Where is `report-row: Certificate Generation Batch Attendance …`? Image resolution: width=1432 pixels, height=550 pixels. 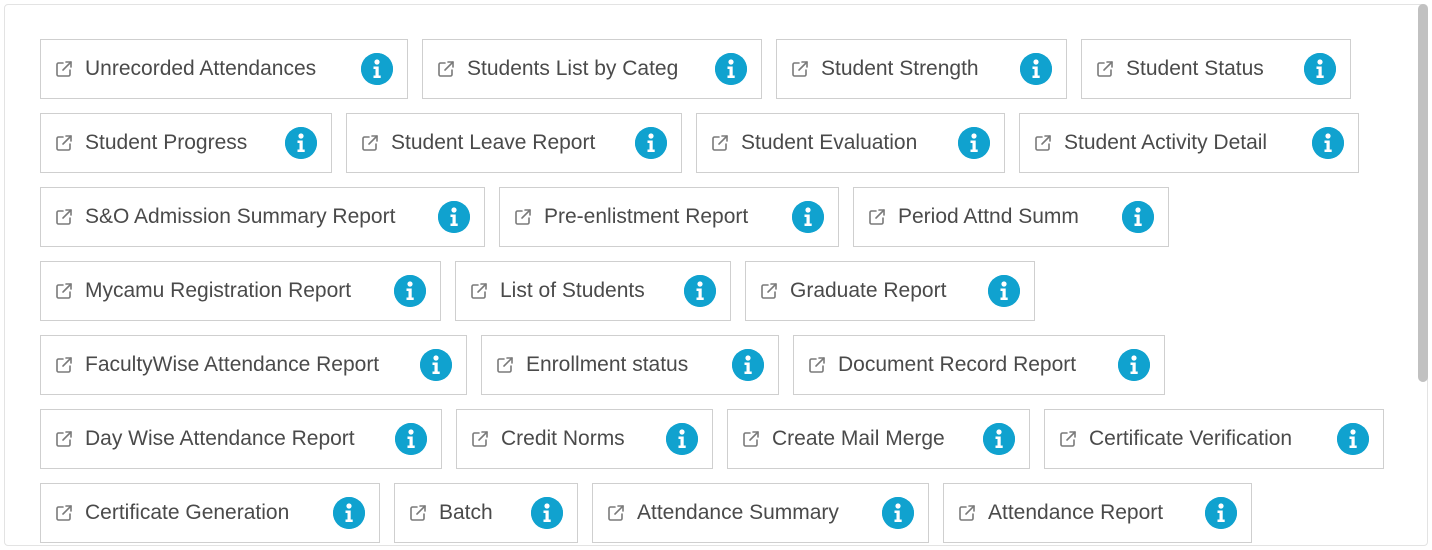 report-row: Certificate Generation Batch Attendance … is located at coordinates (725, 513).